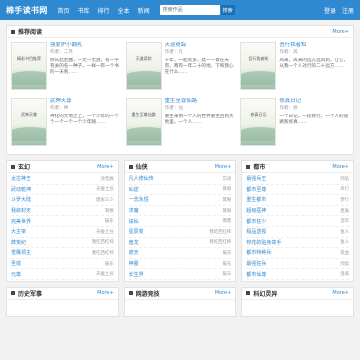  I want to click on list-item-title: 都市仙尊, so click(292, 274).